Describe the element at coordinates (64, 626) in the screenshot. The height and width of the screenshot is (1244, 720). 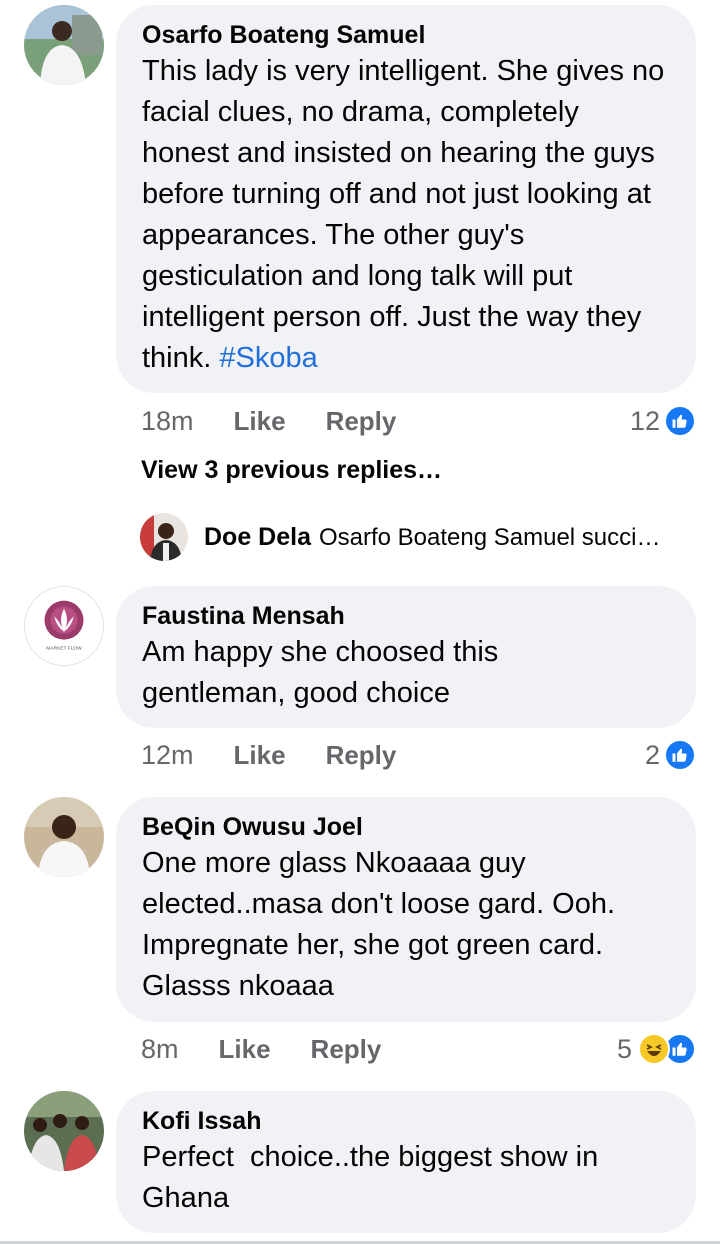
I see `avatar-faustina: MARKET FLOW` at that location.